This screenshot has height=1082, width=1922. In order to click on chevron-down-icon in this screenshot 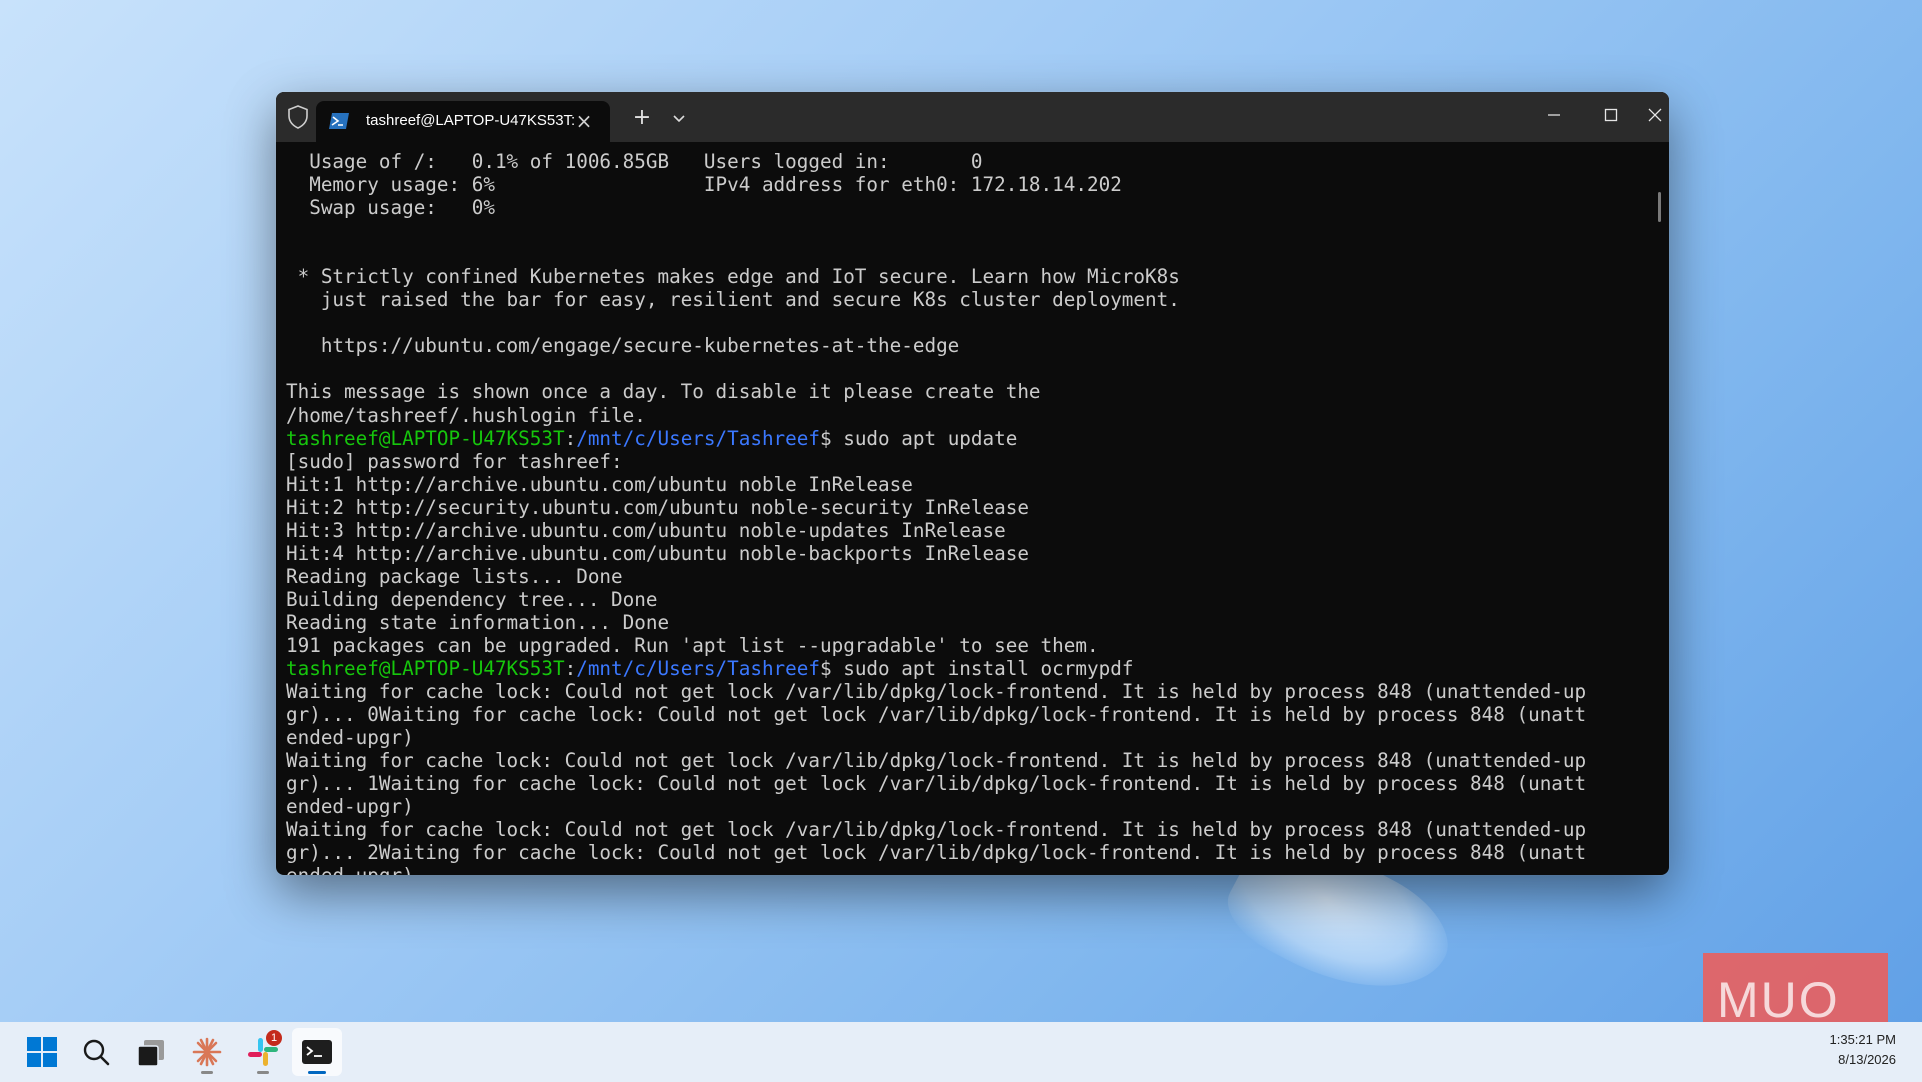, I will do `click(679, 118)`.